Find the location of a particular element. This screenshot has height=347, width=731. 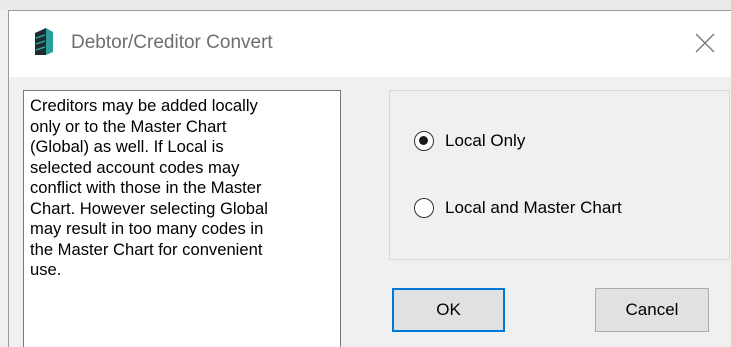

radio-label-local-and-master-chart: Local and Master Chart is located at coordinates (533, 207).